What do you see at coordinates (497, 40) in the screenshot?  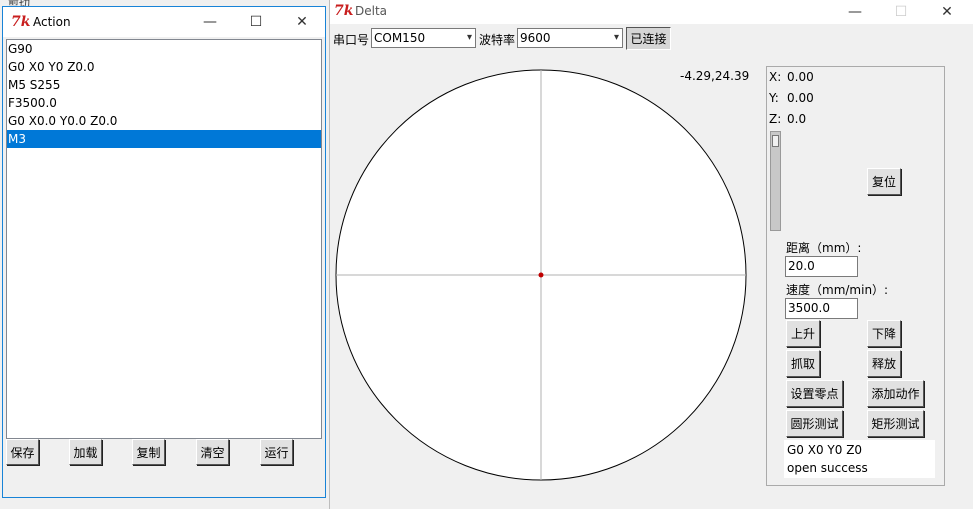 I see `baud-label: 波特率` at bounding box center [497, 40].